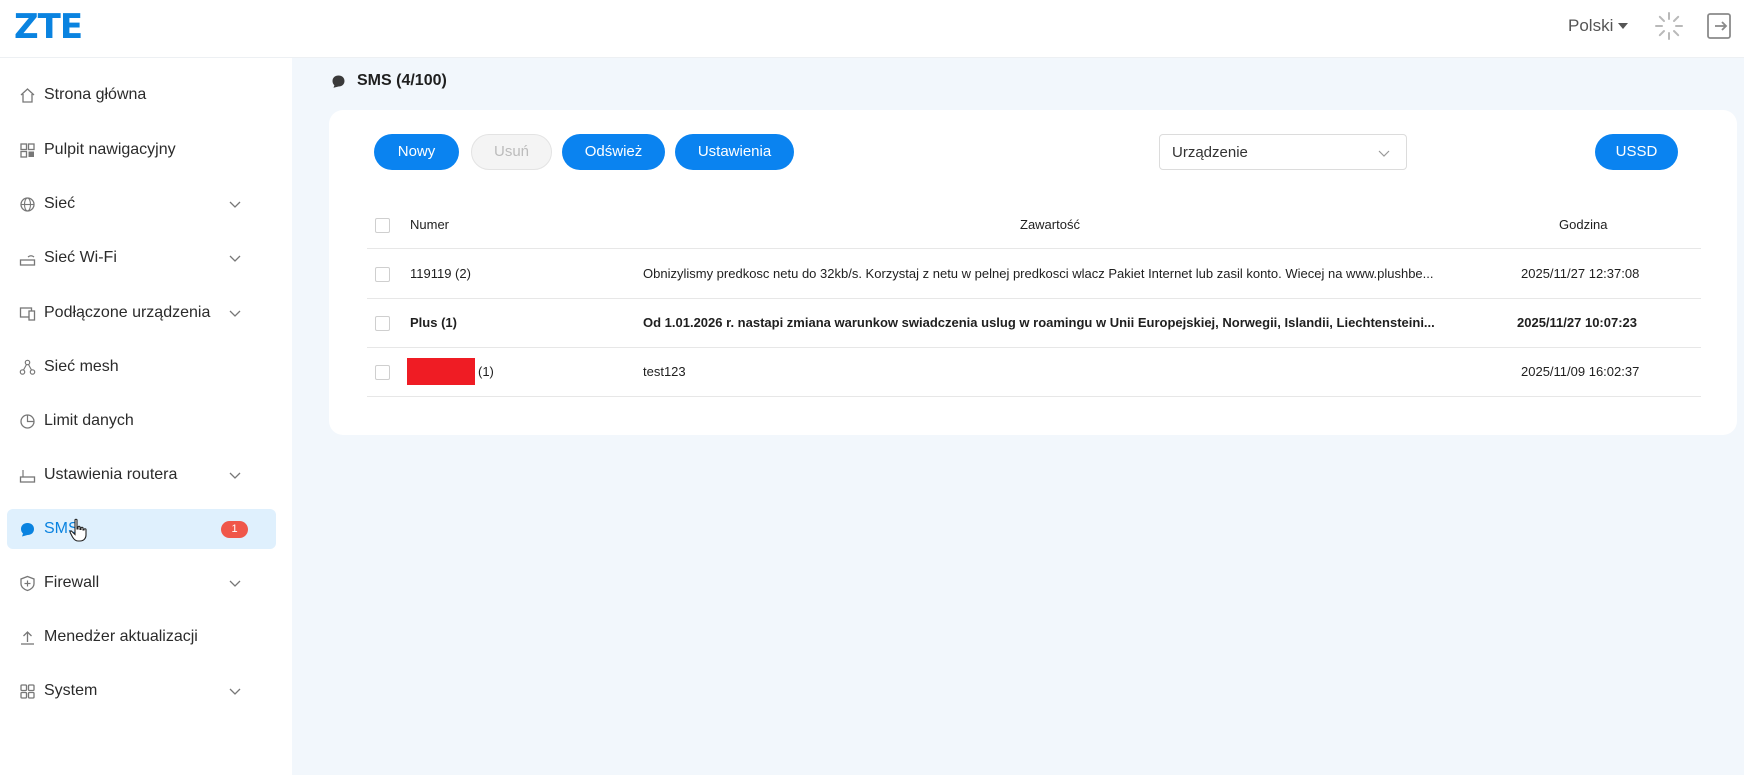 The image size is (1744, 775). What do you see at coordinates (72, 582) in the screenshot?
I see `sidebar-item-label: Firewall` at bounding box center [72, 582].